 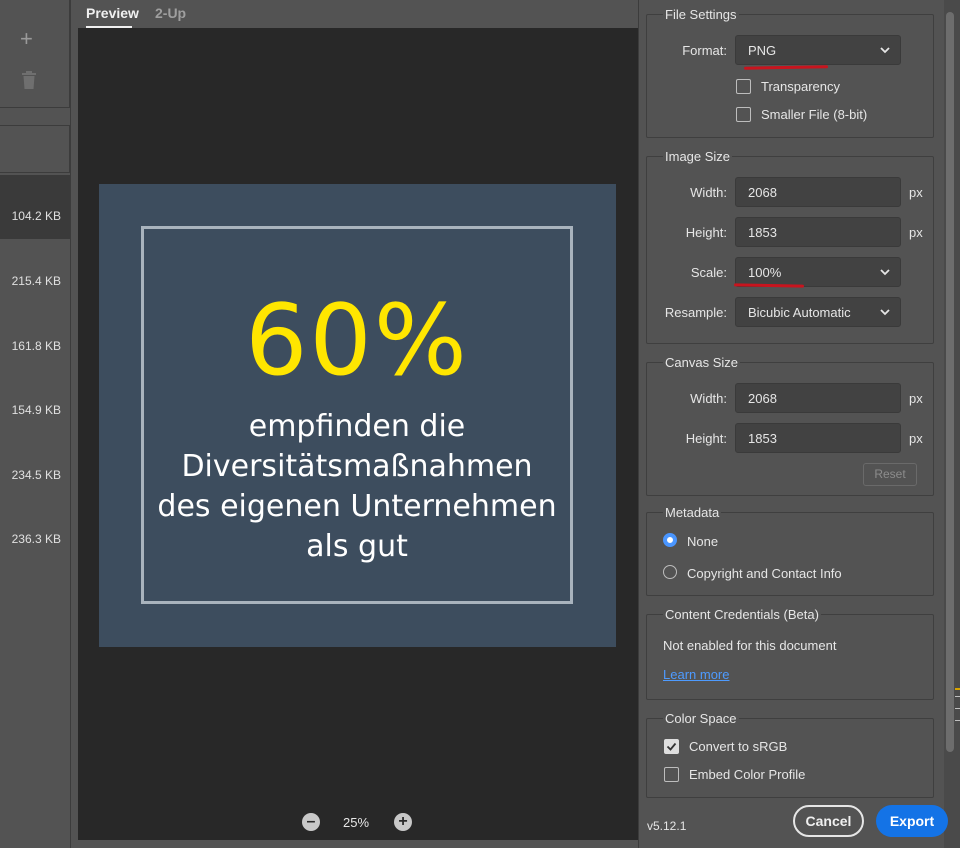 I want to click on embed-profile-checkbox, so click(x=671, y=774).